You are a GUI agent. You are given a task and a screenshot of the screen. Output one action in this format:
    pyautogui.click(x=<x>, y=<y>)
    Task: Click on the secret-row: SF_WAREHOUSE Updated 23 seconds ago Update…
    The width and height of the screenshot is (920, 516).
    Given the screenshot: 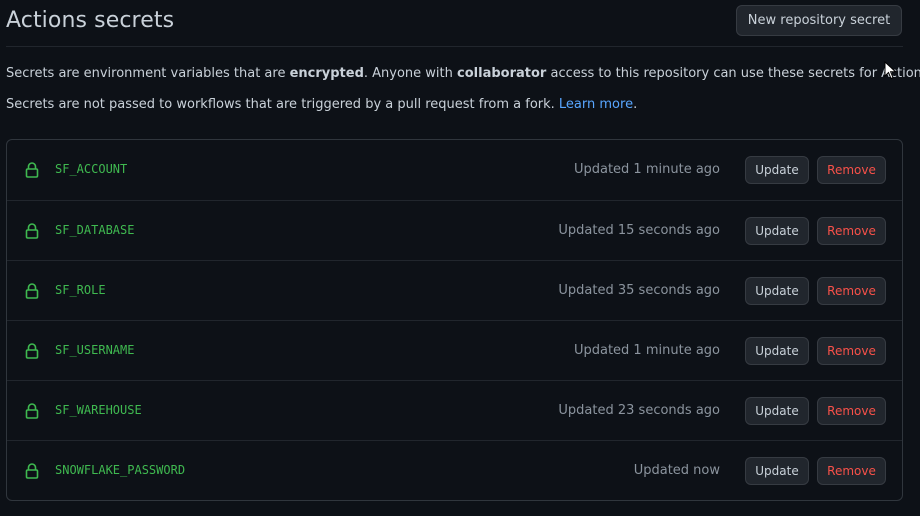 What is the action you would take?
    pyautogui.click(x=454, y=410)
    